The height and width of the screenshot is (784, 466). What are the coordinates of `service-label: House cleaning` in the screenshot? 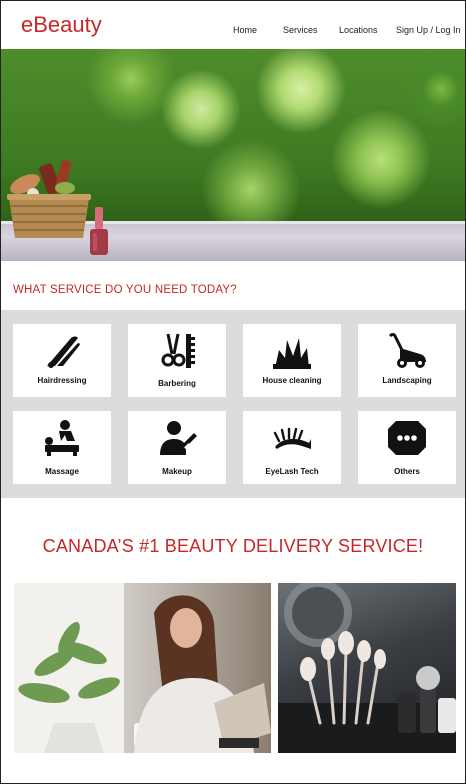 It's located at (292, 380).